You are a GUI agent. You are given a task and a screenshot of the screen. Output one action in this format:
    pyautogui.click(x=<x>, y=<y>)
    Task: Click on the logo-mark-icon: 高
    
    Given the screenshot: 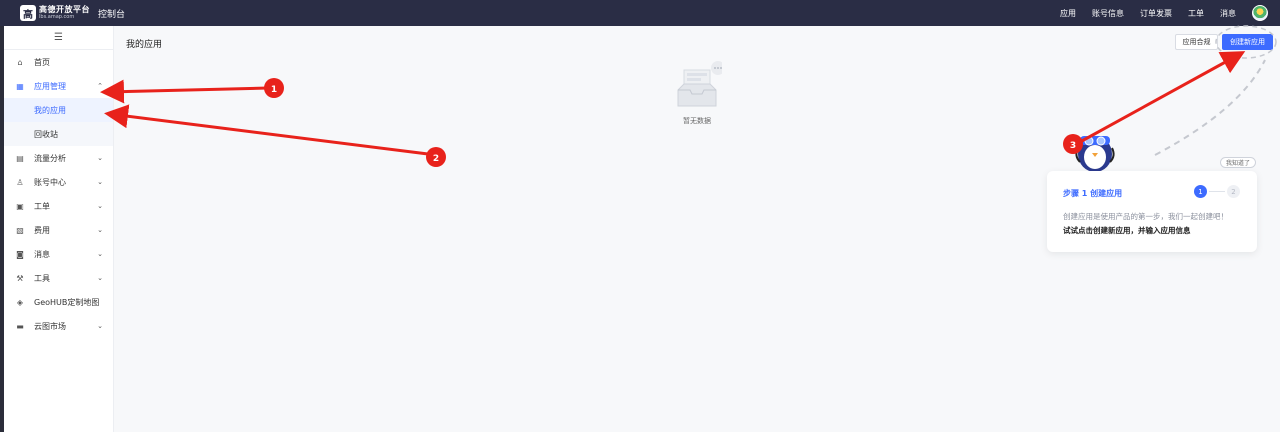 What is the action you would take?
    pyautogui.click(x=28, y=13)
    